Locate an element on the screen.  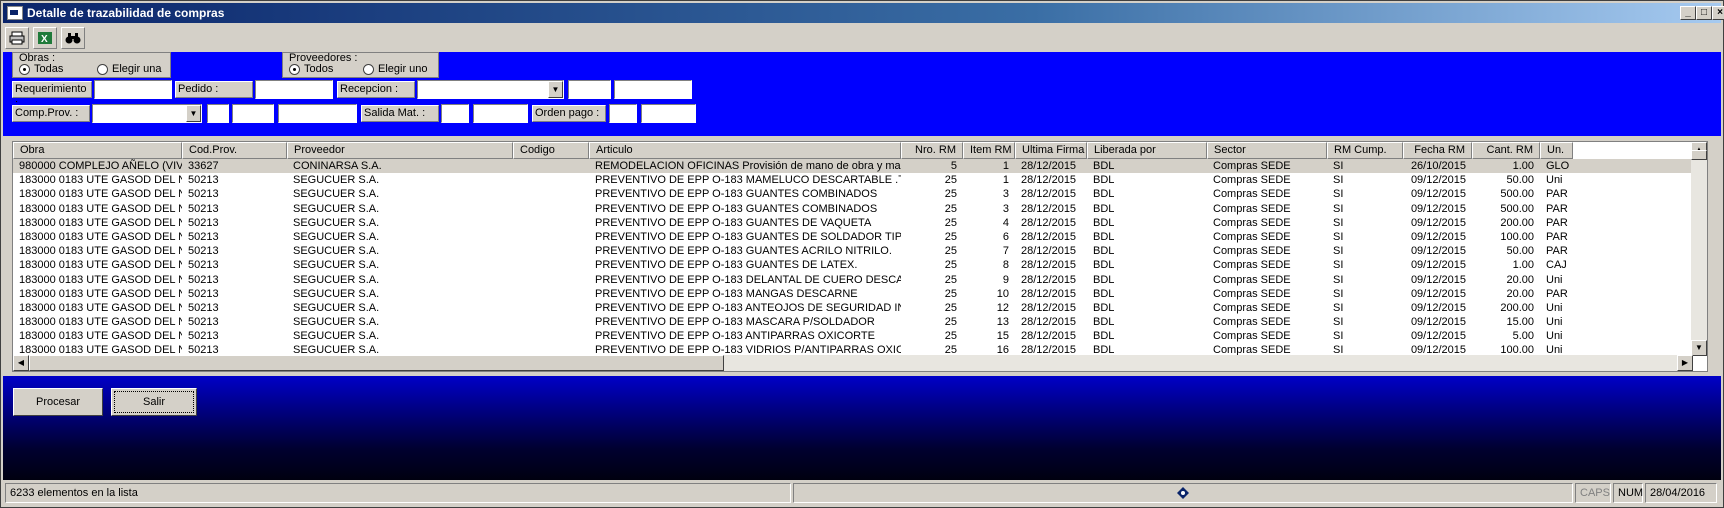
orden-pago-input-a is located at coordinates (623, 113).